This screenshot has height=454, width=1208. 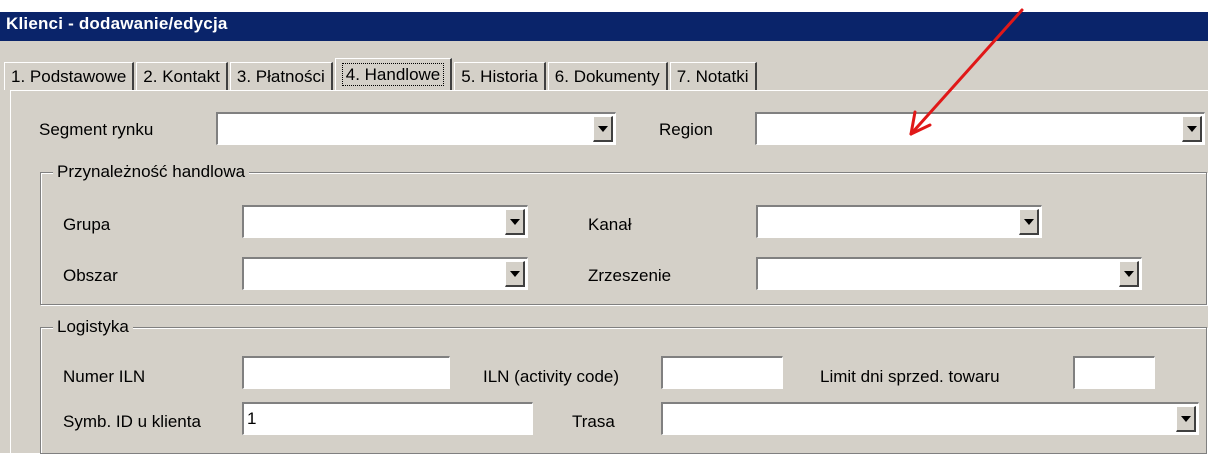 What do you see at coordinates (96, 129) in the screenshot?
I see `segment-rynku-label: Segment rynku` at bounding box center [96, 129].